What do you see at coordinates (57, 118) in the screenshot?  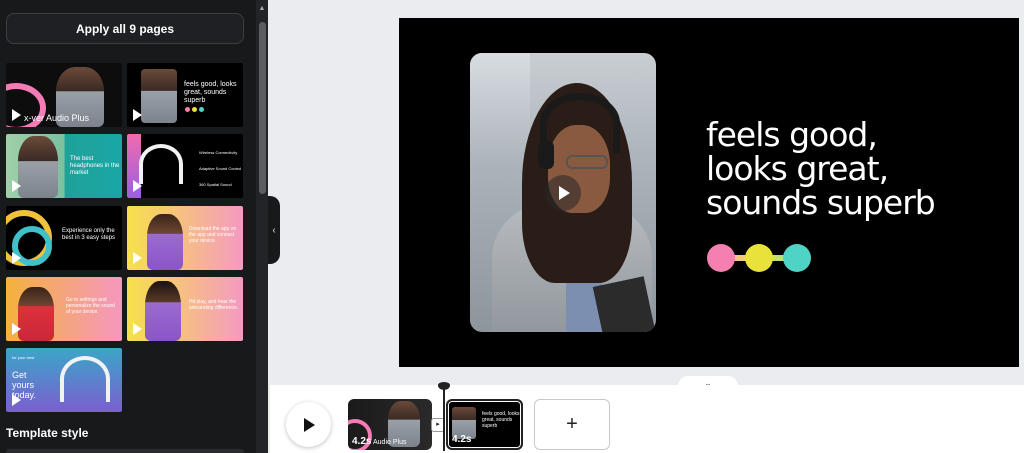 I see `template-text: x-ver Audio Plus` at bounding box center [57, 118].